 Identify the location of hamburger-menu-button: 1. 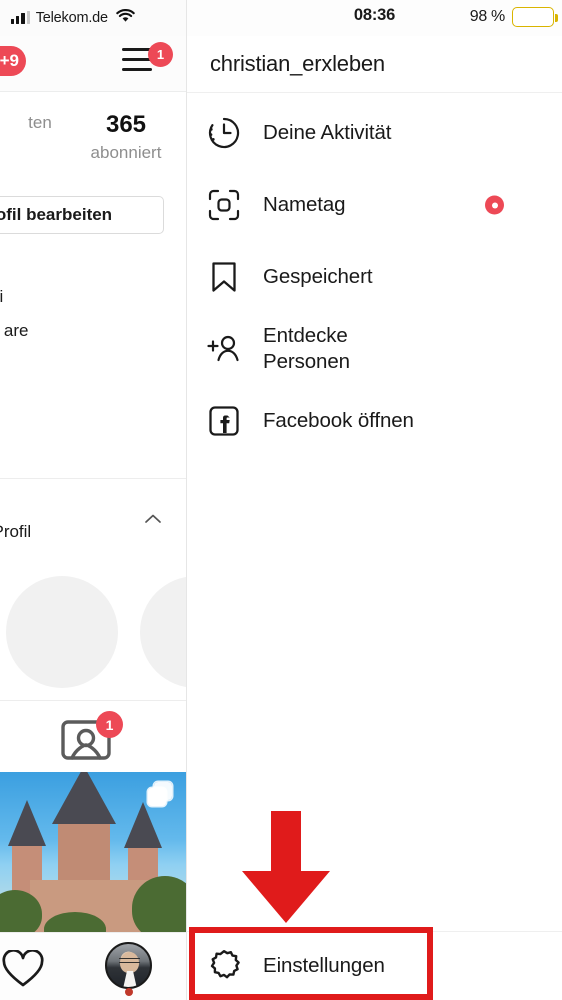
(147, 60).